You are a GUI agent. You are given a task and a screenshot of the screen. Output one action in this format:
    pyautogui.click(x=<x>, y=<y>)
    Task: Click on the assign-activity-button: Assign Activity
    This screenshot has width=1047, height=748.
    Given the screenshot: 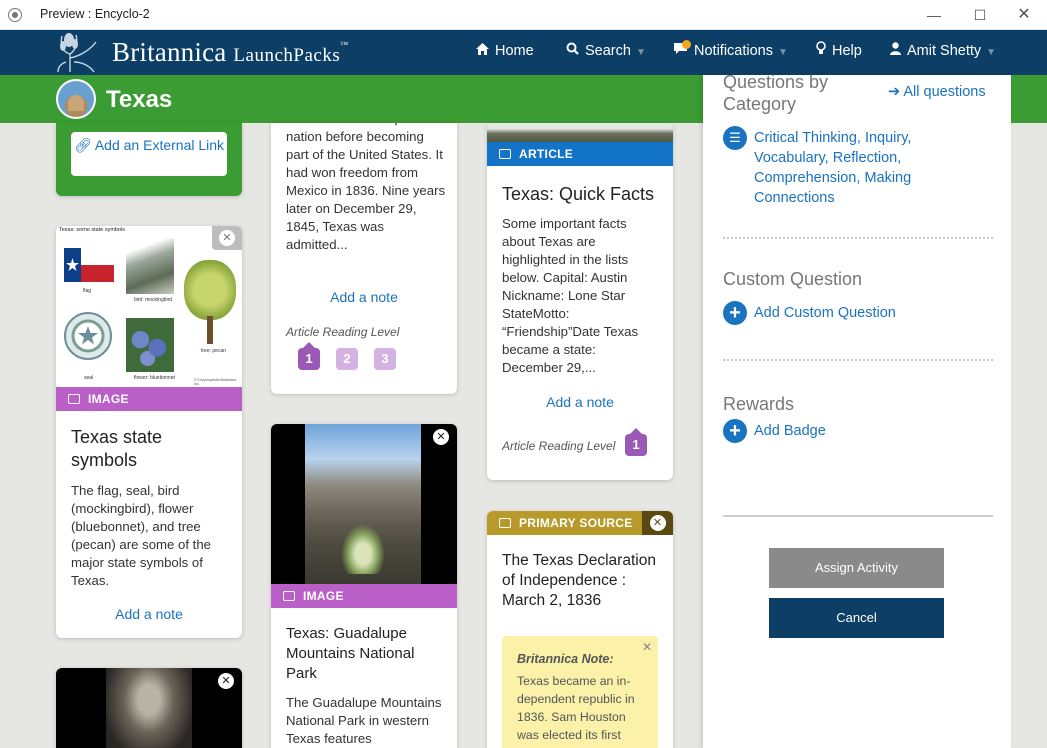 What is the action you would take?
    pyautogui.click(x=856, y=568)
    